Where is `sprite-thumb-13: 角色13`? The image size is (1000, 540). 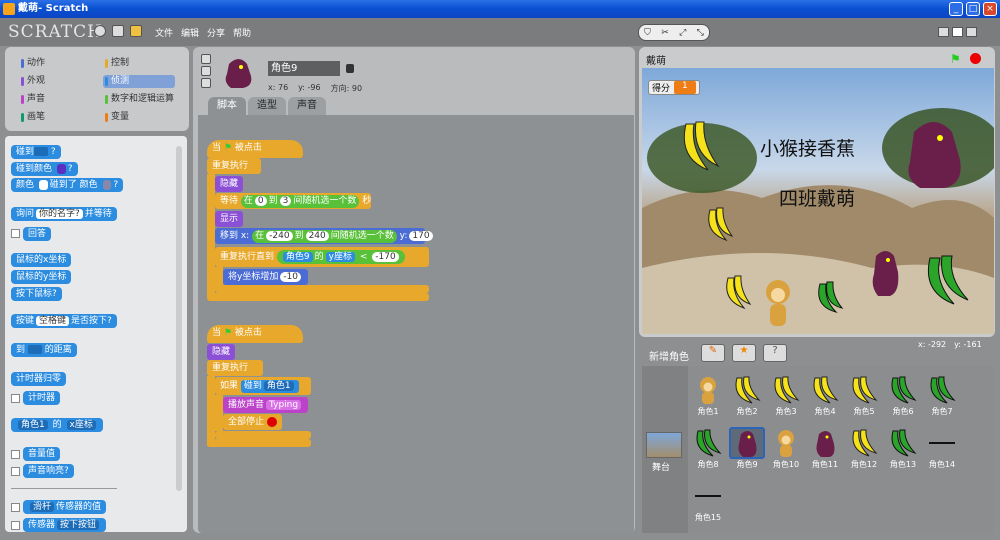
sprite-thumb-13: 角色13 is located at coordinates (903, 448).